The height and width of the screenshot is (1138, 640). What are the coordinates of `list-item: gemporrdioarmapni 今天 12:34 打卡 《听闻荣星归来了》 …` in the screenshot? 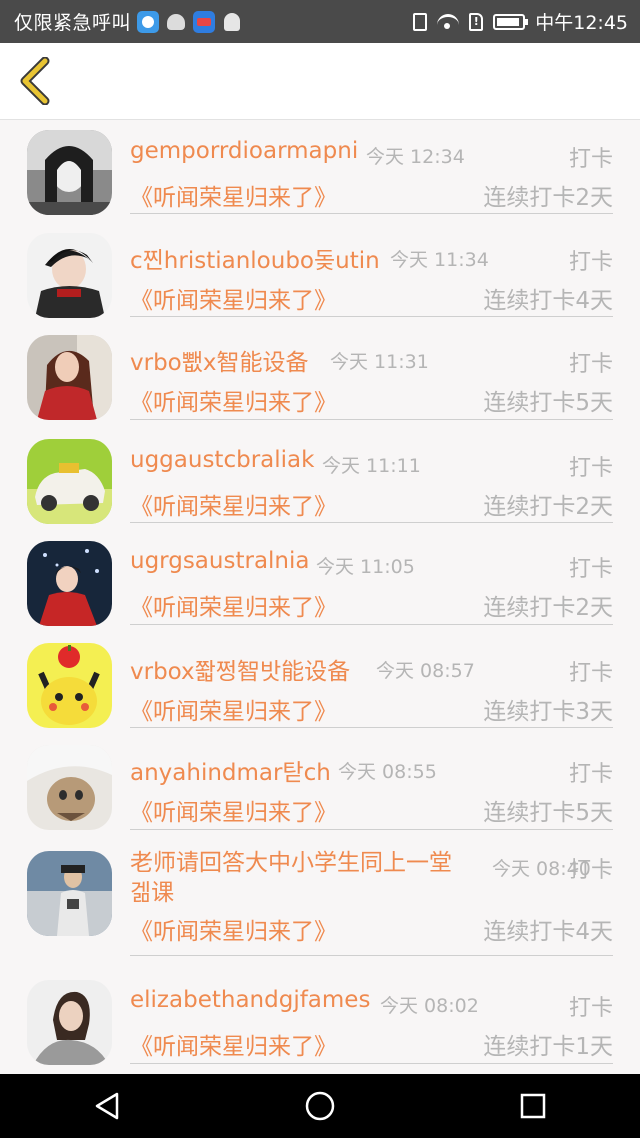 It's located at (320, 171).